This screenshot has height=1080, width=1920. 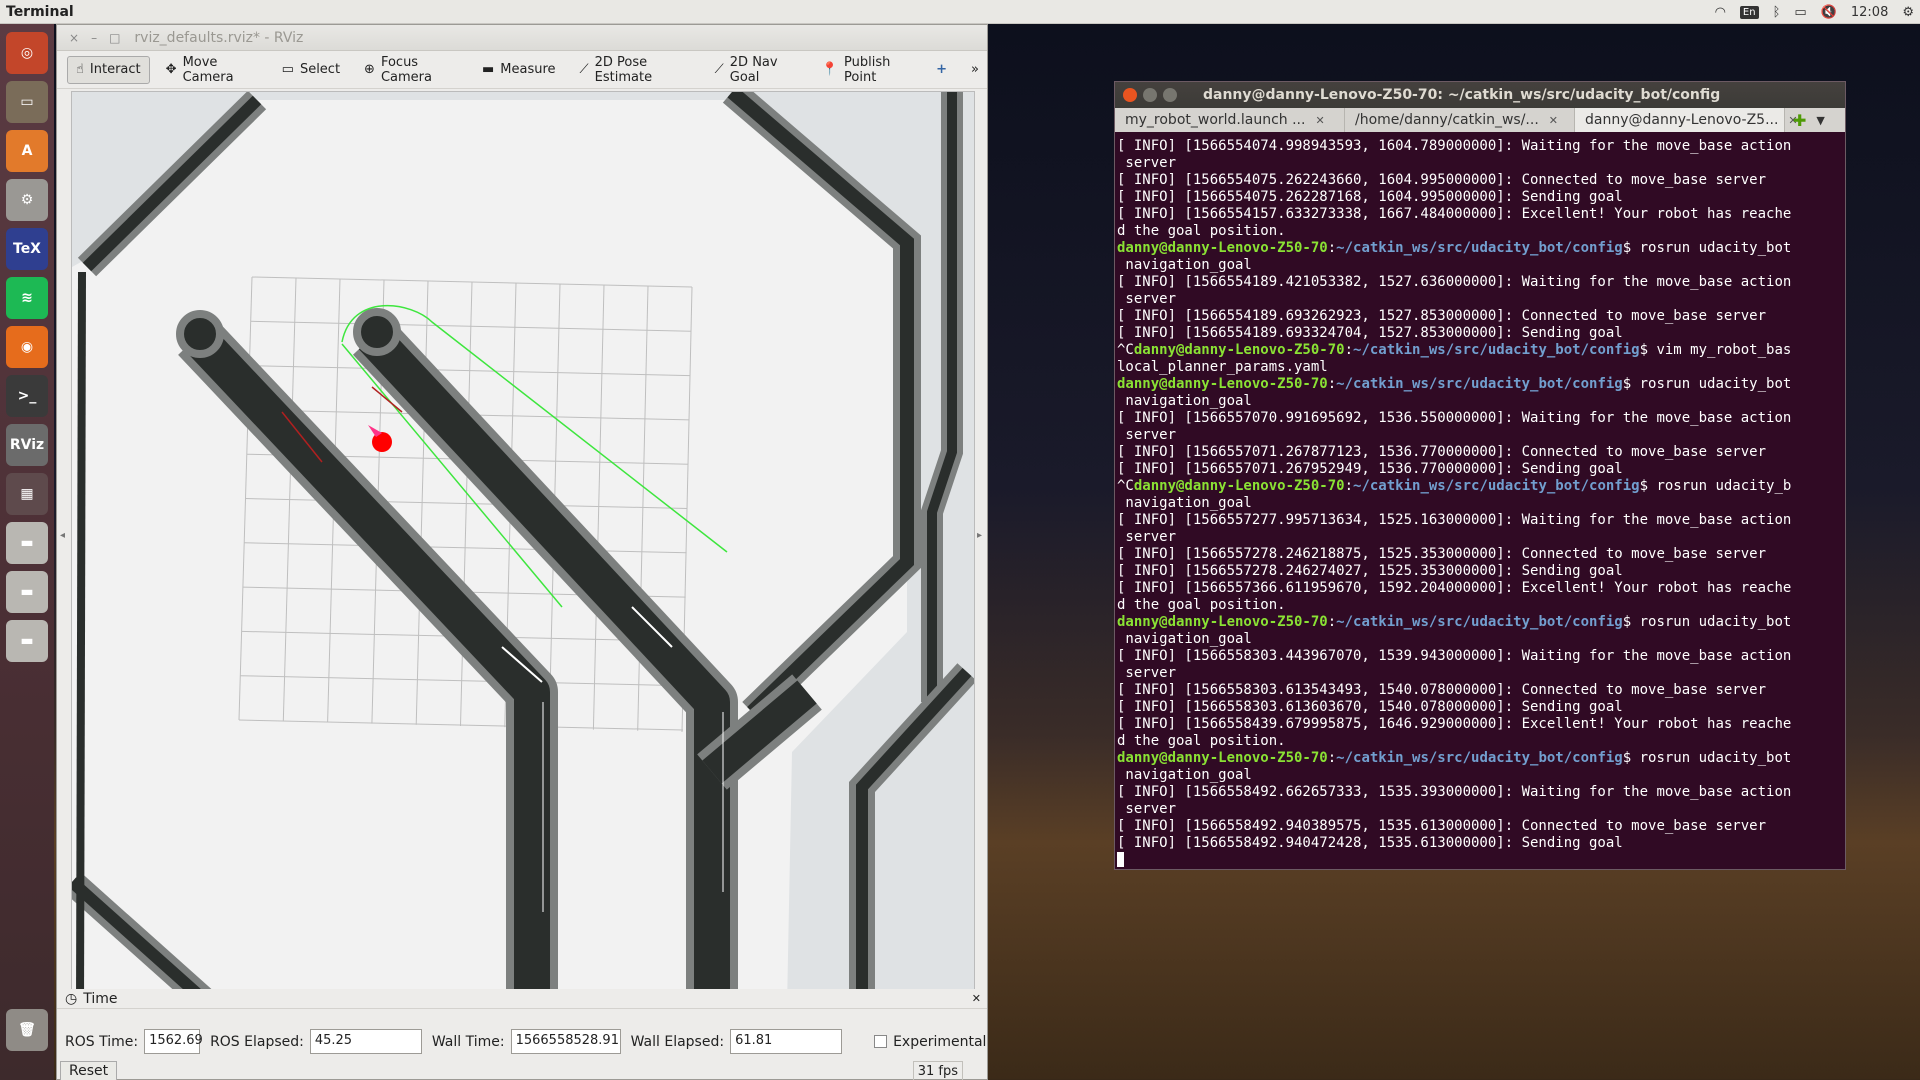 What do you see at coordinates (27, 396) in the screenshot?
I see `terminal-icon: >_` at bounding box center [27, 396].